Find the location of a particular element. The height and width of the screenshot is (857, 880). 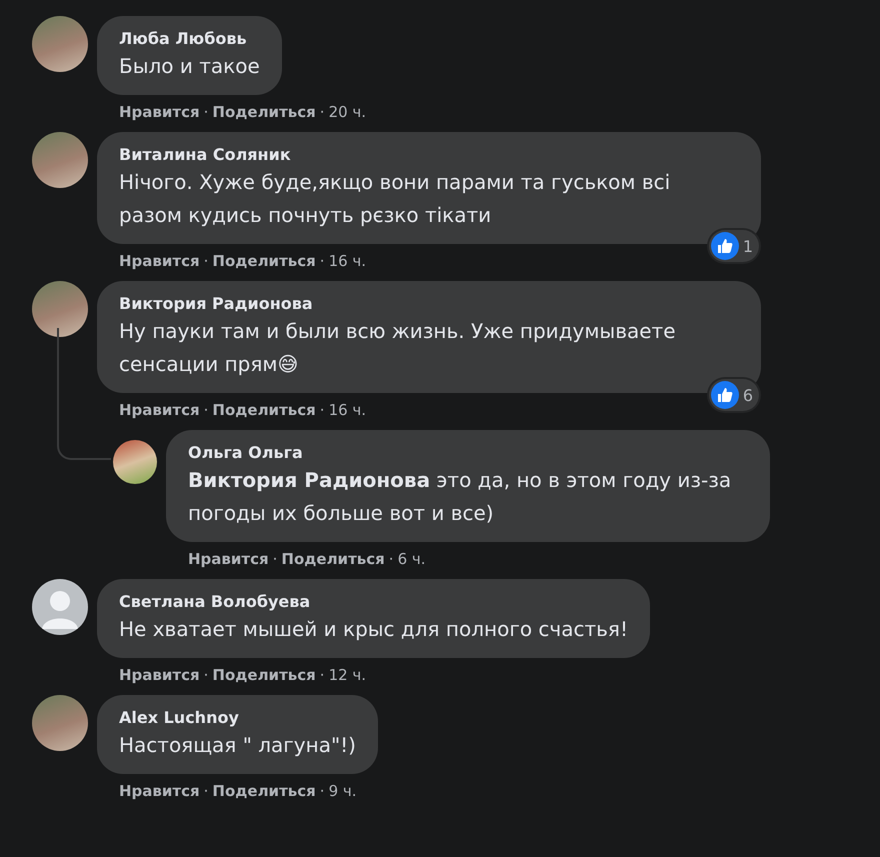

comment-text: Было и такое is located at coordinates (189, 66).